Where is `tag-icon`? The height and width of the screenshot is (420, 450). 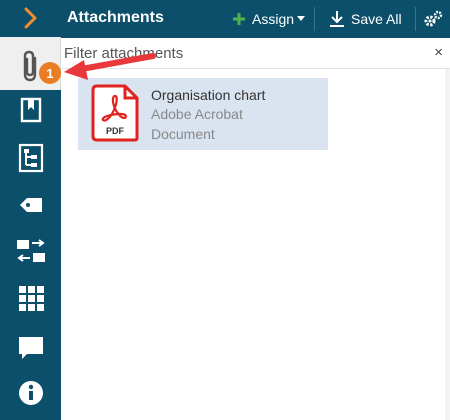
tag-icon is located at coordinates (30, 205).